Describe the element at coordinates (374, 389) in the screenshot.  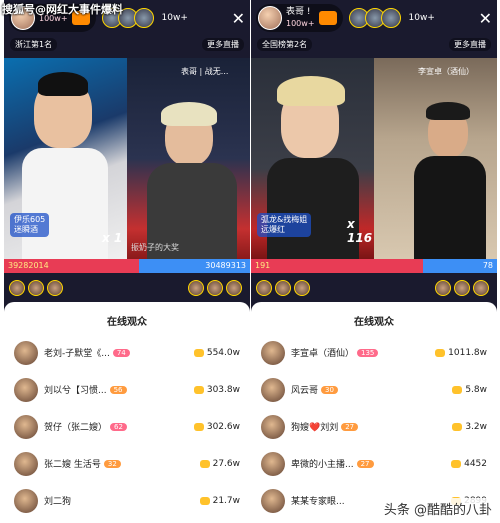
I see `list-item: 风云哥 30 5.8w` at that location.